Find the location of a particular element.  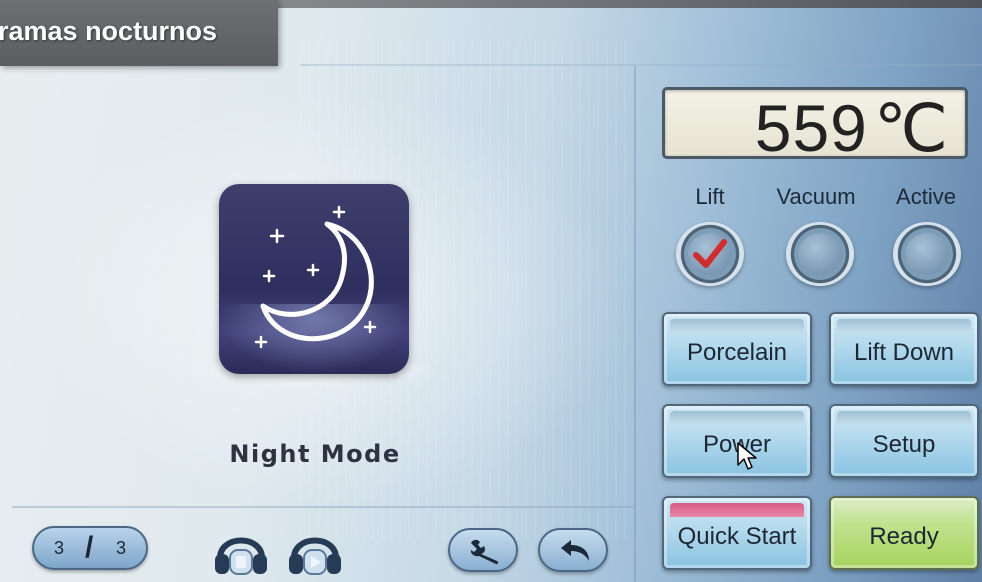

checkmark-icon is located at coordinates (710, 253).